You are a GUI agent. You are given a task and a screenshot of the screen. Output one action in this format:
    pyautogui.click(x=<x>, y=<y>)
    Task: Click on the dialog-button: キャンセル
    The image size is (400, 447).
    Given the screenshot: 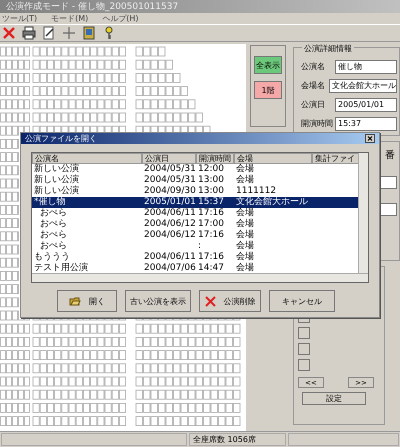 What is the action you would take?
    pyautogui.click(x=302, y=301)
    